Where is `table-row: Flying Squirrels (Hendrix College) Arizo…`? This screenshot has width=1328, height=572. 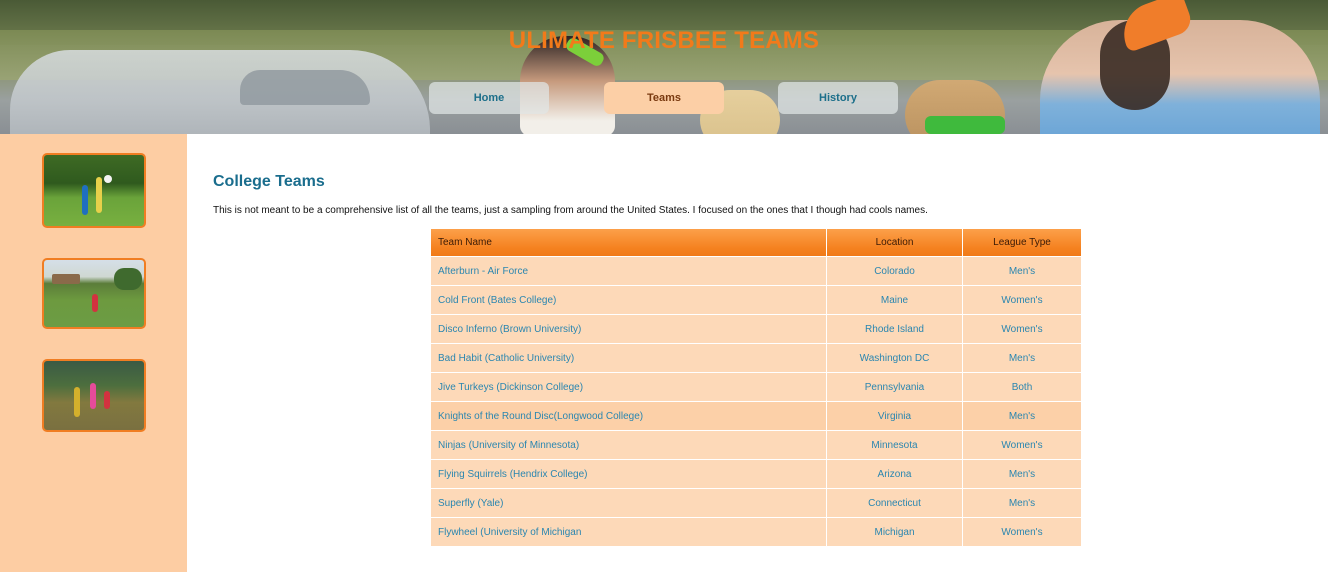
table-row: Flying Squirrels (Hendrix College) Arizo… is located at coordinates (756, 474).